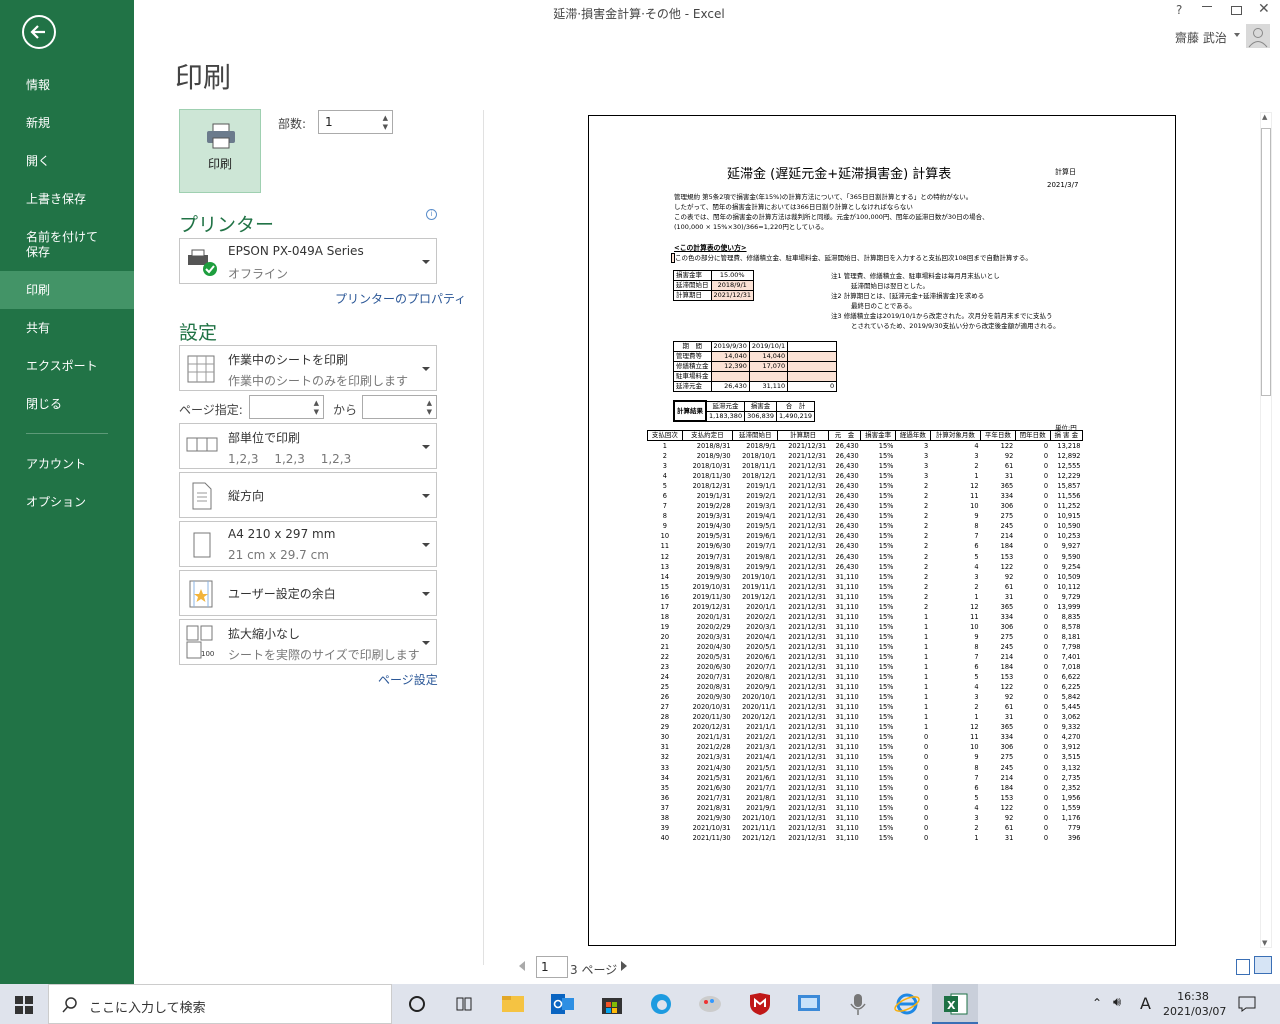  What do you see at coordinates (514, 1004) in the screenshot?
I see `file-explorer-icon` at bounding box center [514, 1004].